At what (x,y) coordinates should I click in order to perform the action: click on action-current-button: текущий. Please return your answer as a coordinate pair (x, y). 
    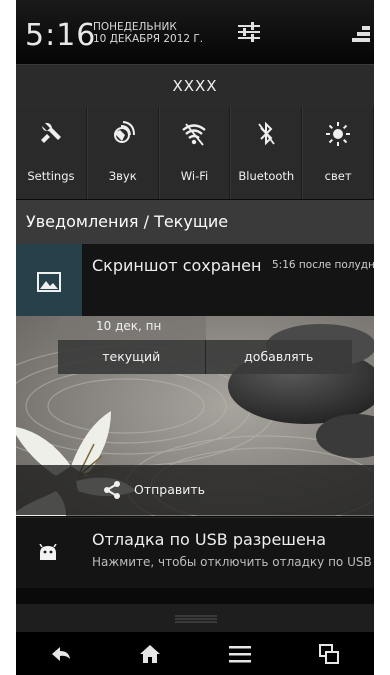
    Looking at the image, I should click on (132, 357).